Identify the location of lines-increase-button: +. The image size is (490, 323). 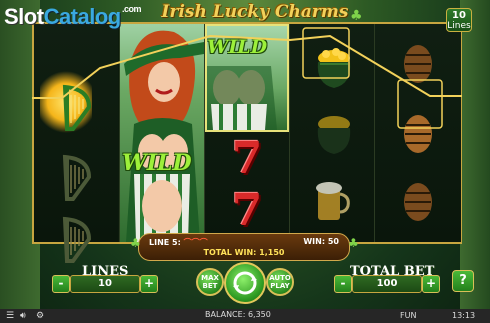
(149, 284).